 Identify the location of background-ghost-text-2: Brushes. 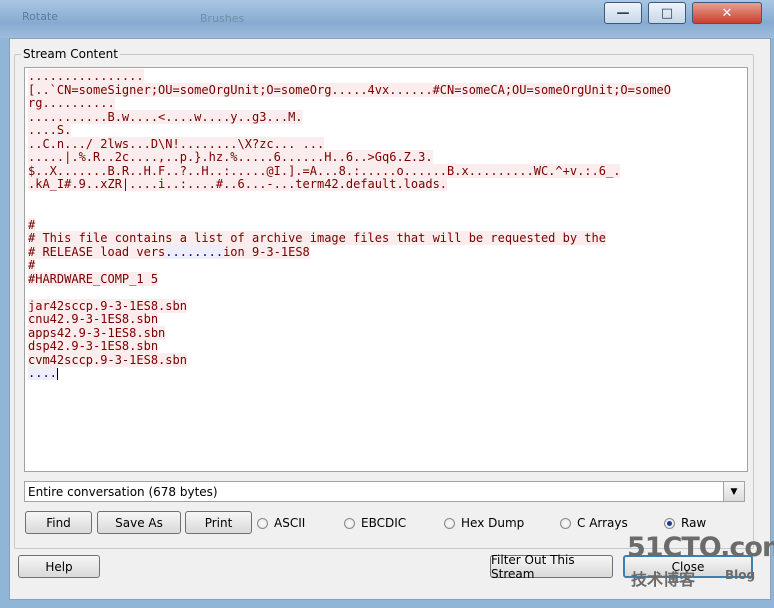
(222, 18).